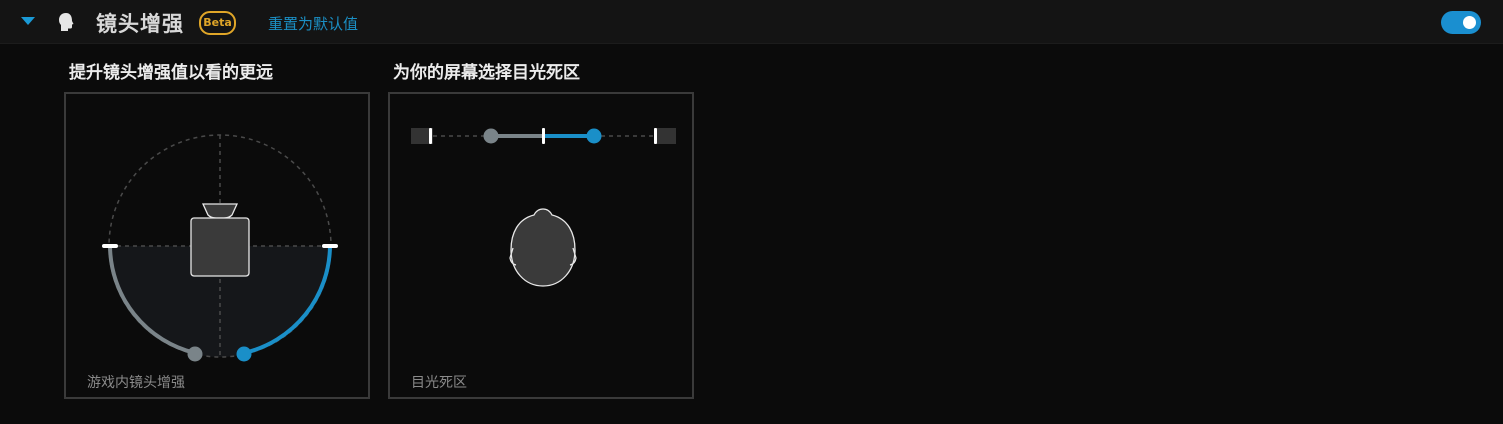  I want to click on deadzone-max-handle, so click(594, 136).